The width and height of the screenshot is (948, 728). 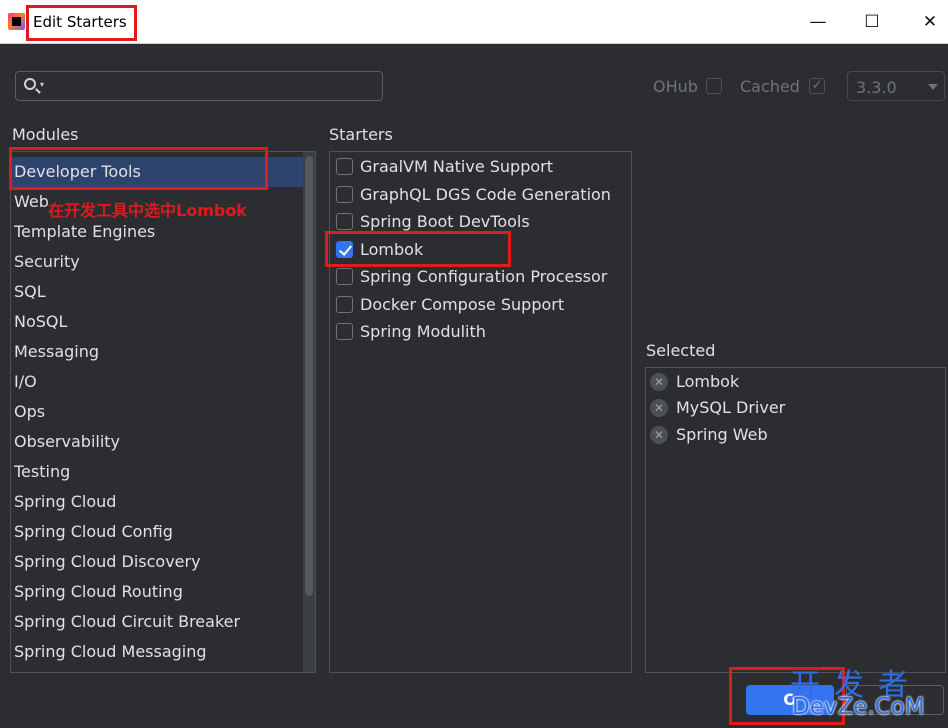 I want to click on modules-heading: Modules, so click(x=45, y=134).